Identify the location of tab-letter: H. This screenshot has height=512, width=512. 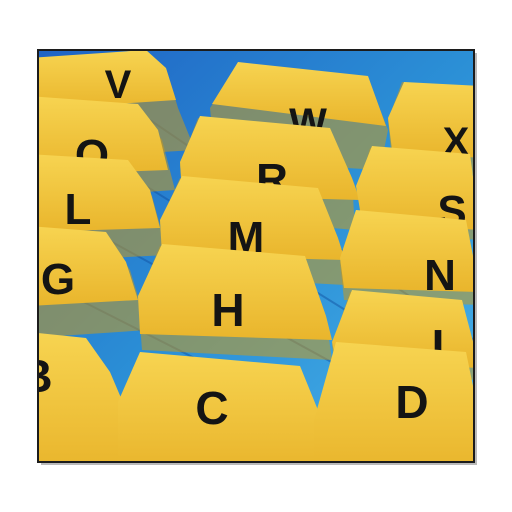
(227, 310).